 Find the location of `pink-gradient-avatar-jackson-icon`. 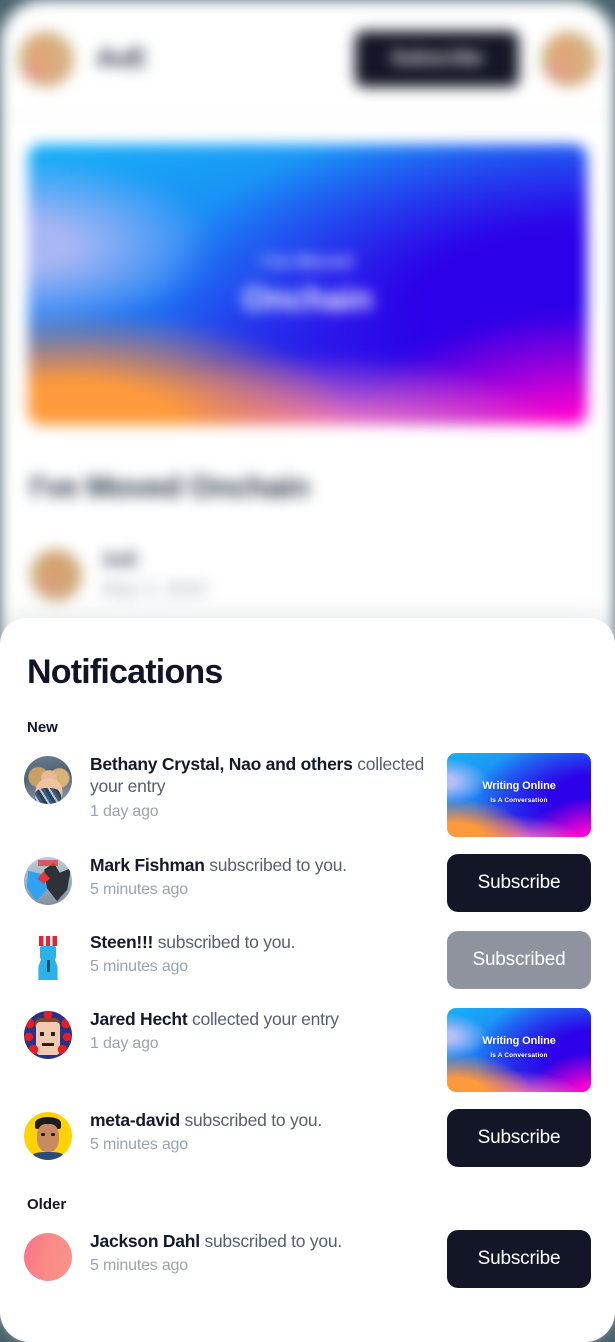

pink-gradient-avatar-jackson-icon is located at coordinates (48, 1257).